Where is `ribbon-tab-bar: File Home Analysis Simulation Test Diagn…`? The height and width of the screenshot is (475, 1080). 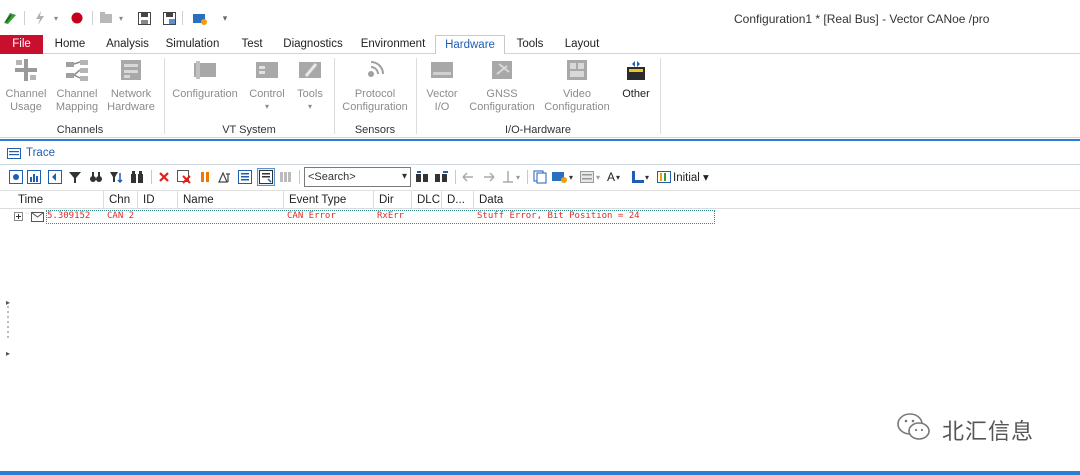
ribbon-tab-bar: File Home Analysis Simulation Test Diagn… is located at coordinates (540, 45).